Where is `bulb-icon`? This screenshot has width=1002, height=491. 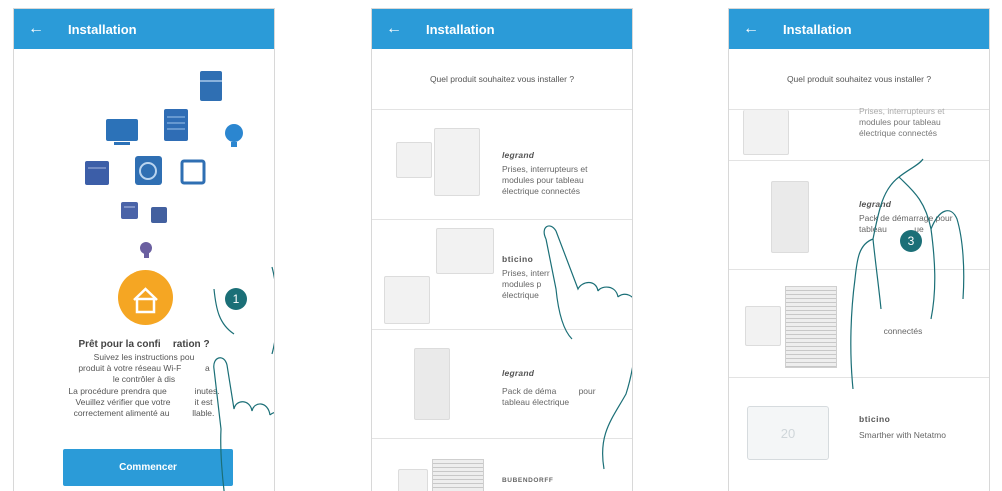
bulb-icon is located at coordinates (234, 135).